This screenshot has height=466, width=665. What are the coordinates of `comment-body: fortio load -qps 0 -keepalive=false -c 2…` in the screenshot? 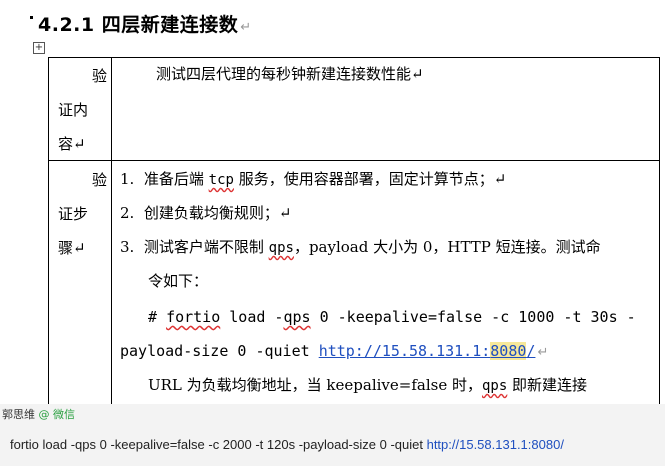 It's located at (287, 444).